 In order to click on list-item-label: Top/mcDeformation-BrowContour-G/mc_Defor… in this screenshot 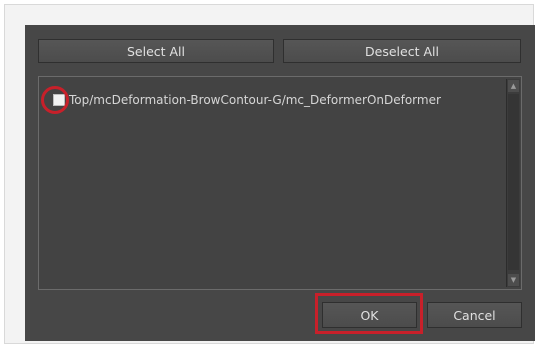, I will do `click(255, 100)`.